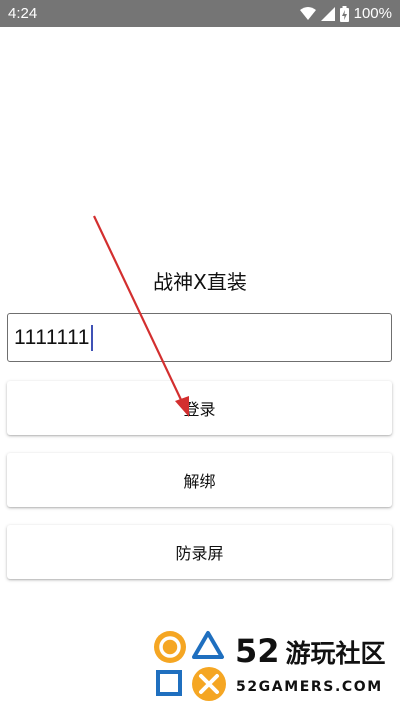  Describe the element at coordinates (200, 282) in the screenshot. I see `app-title: 战神X直装` at that location.